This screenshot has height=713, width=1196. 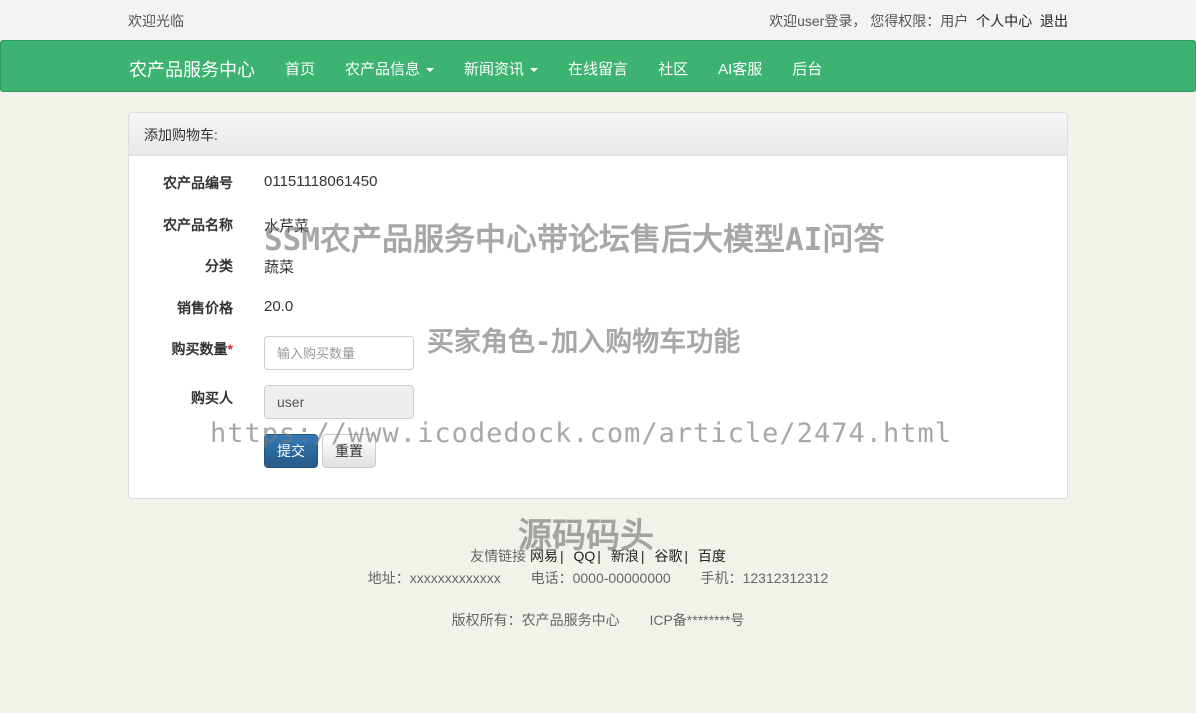 I want to click on category-value: 蔬菜, so click(x=279, y=267).